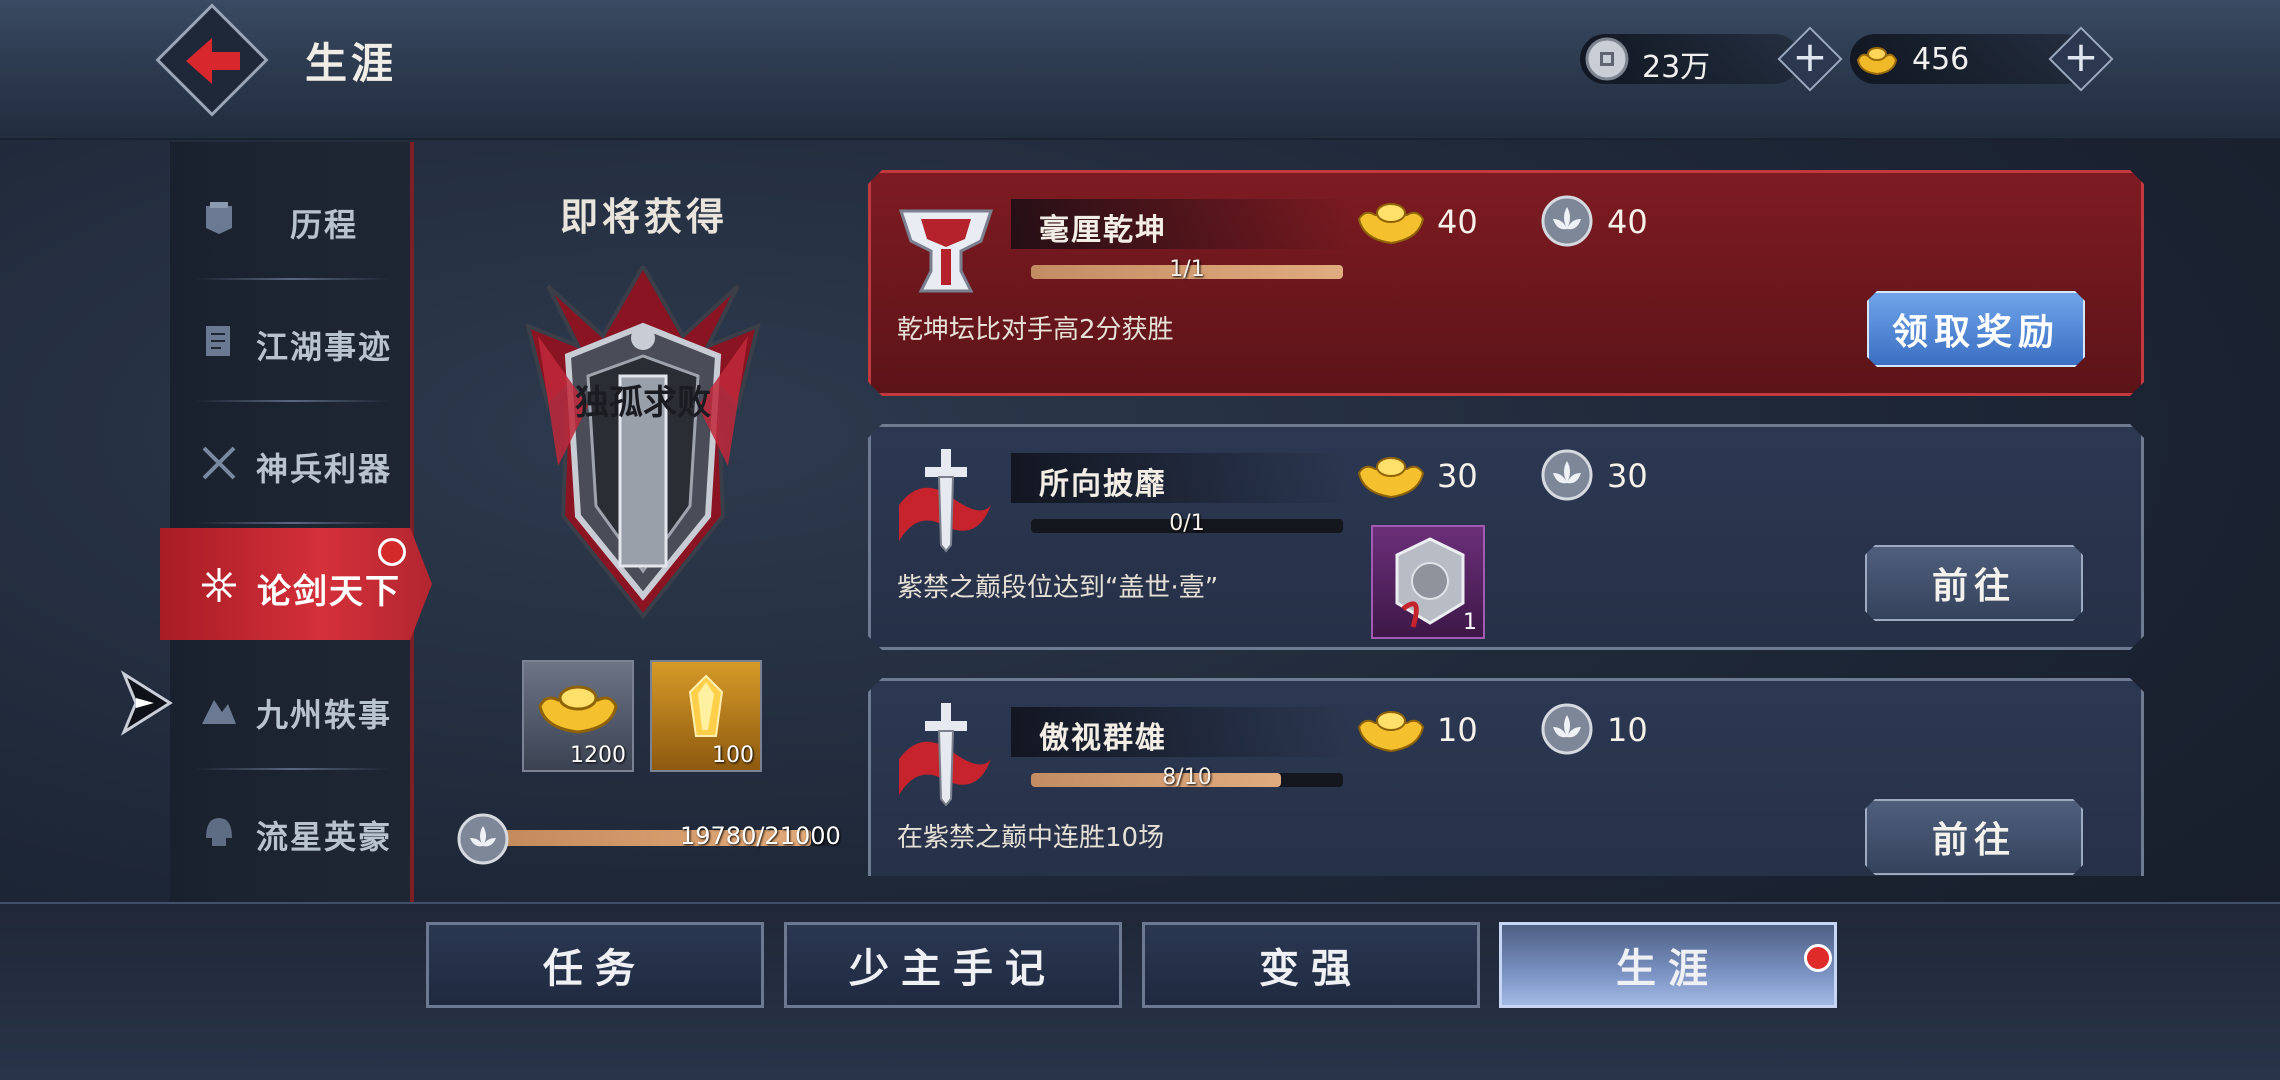  What do you see at coordinates (1103, 484) in the screenshot?
I see `task-name: 所向披靡` at bounding box center [1103, 484].